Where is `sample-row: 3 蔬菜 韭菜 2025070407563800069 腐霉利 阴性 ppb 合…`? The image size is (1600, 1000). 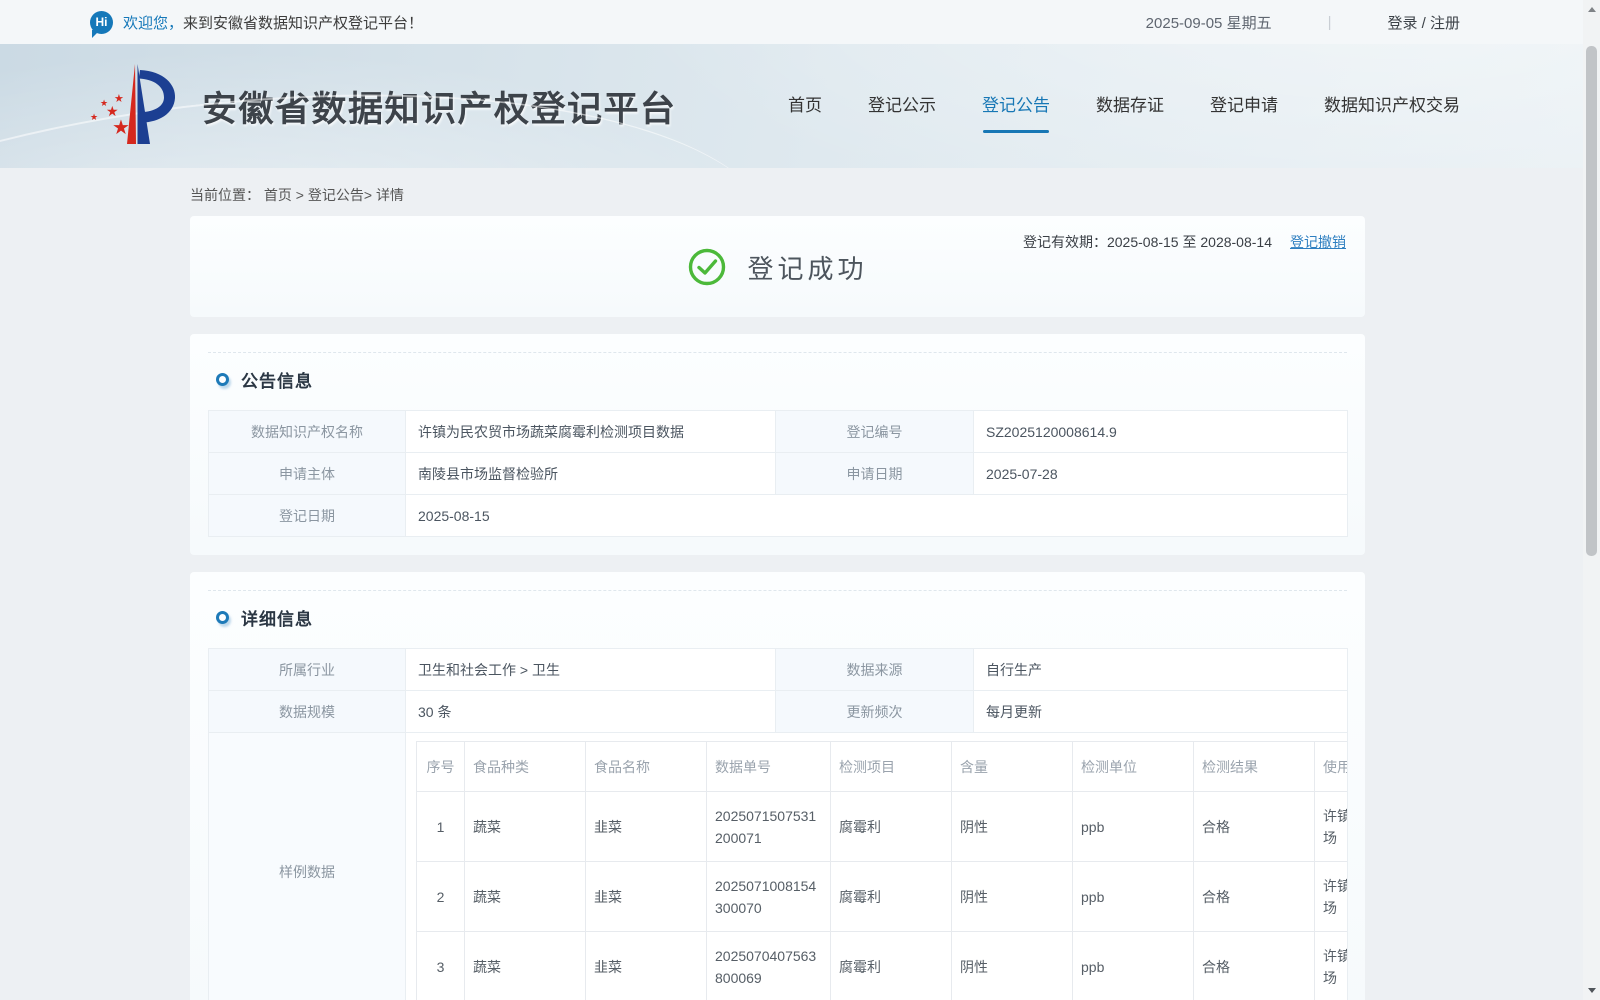
sample-row: 3 蔬菜 韭菜 2025070407563800069 腐霉利 阴性 ppb 合… is located at coordinates (881, 965).